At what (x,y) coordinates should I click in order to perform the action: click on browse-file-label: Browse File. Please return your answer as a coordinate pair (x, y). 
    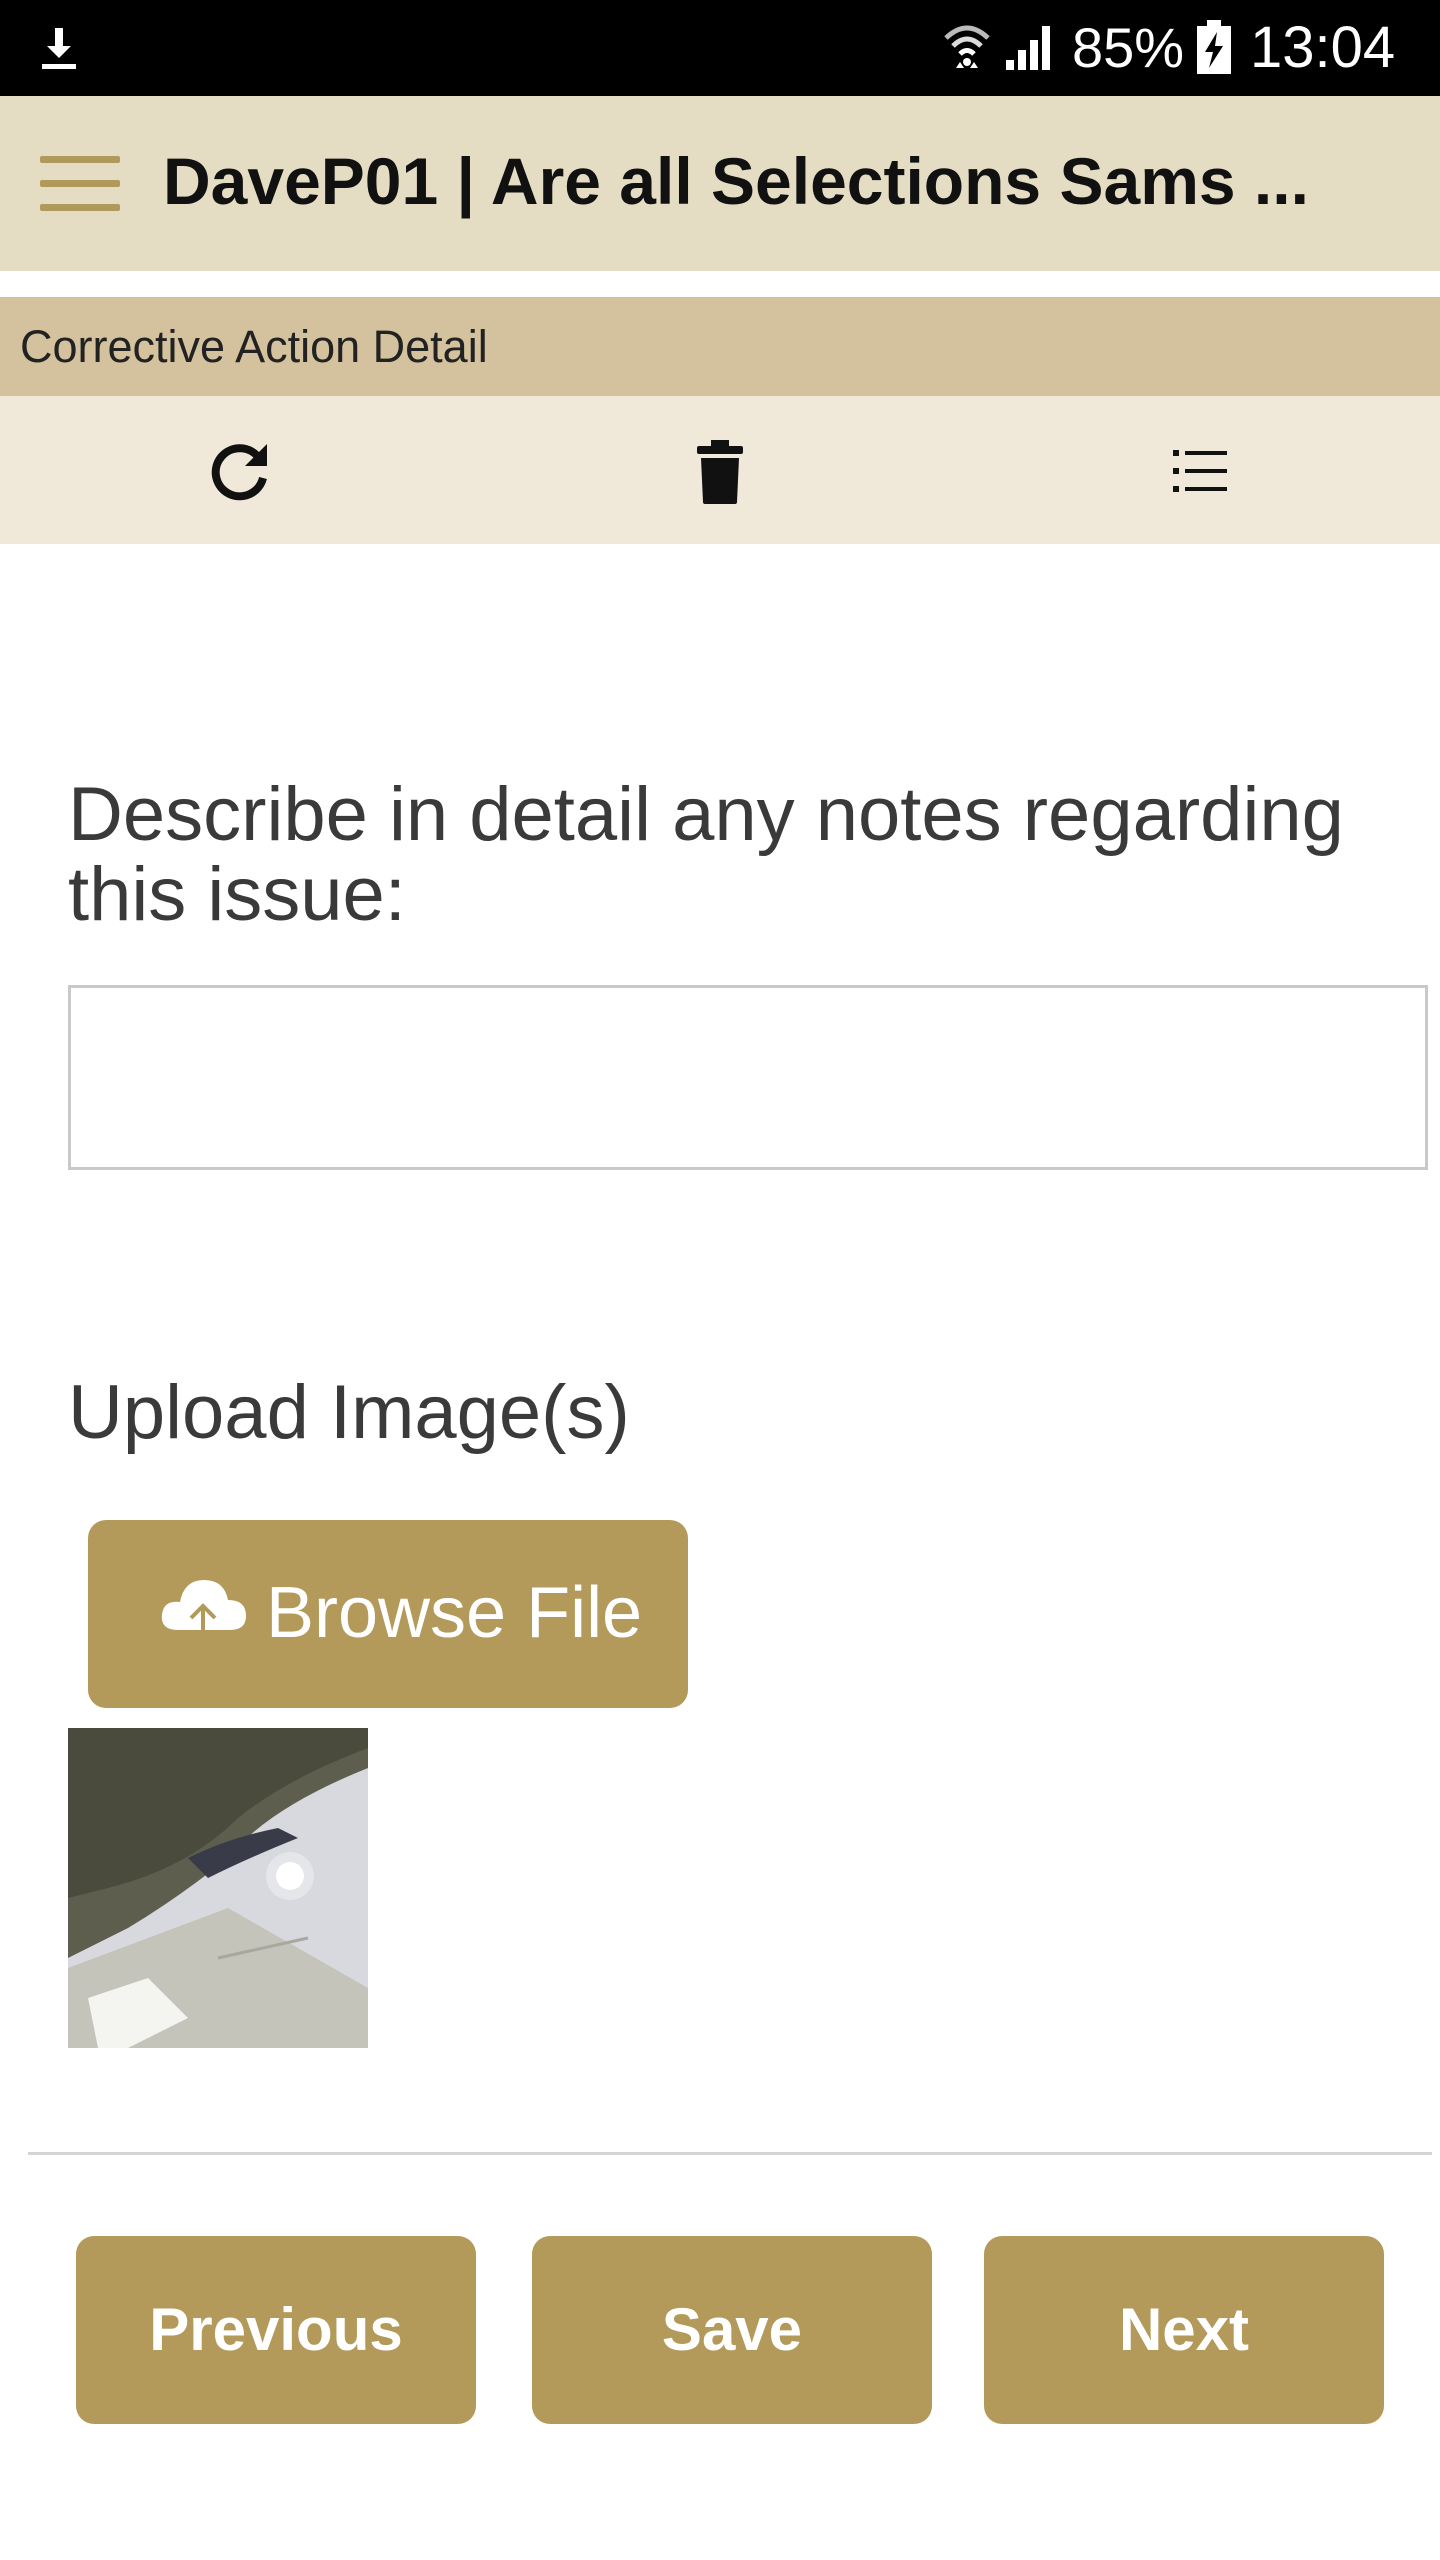
    Looking at the image, I should click on (454, 1613).